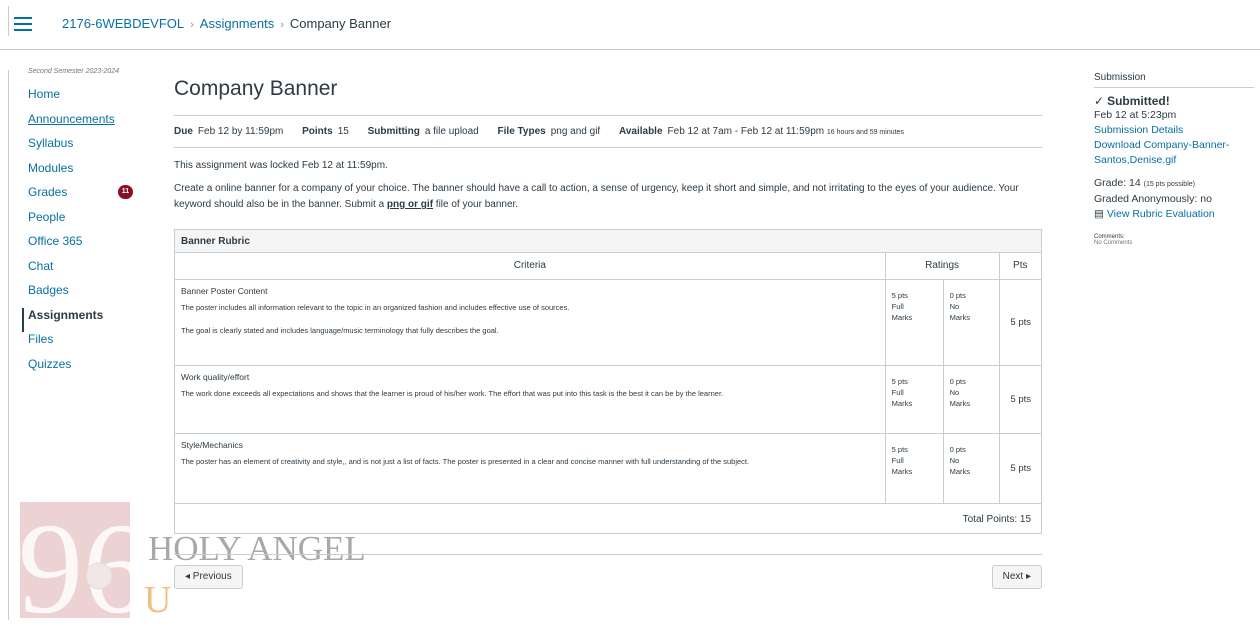  I want to click on submitting-value: a file upload, so click(451, 131).